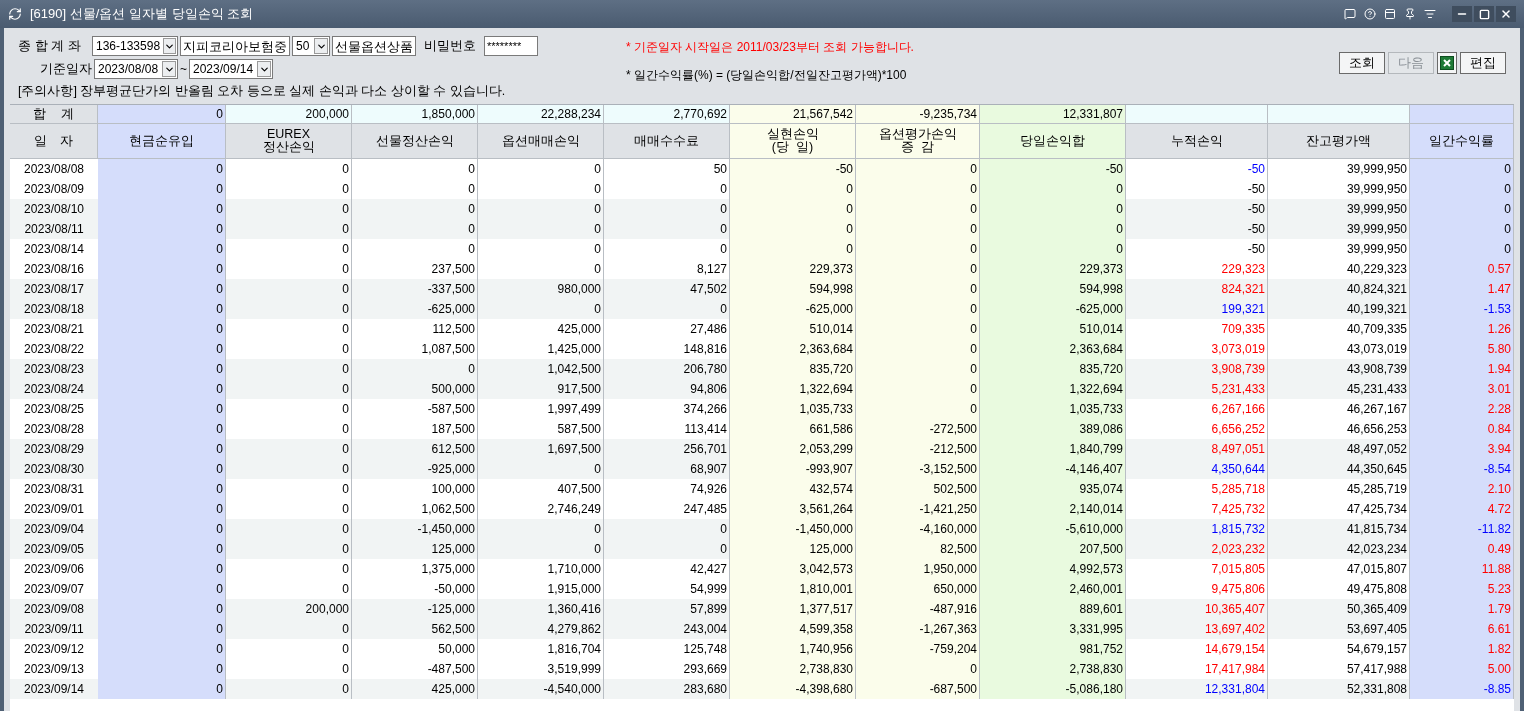 The width and height of the screenshot is (1524, 711). I want to click on account-select: 136-133598, so click(135, 46).